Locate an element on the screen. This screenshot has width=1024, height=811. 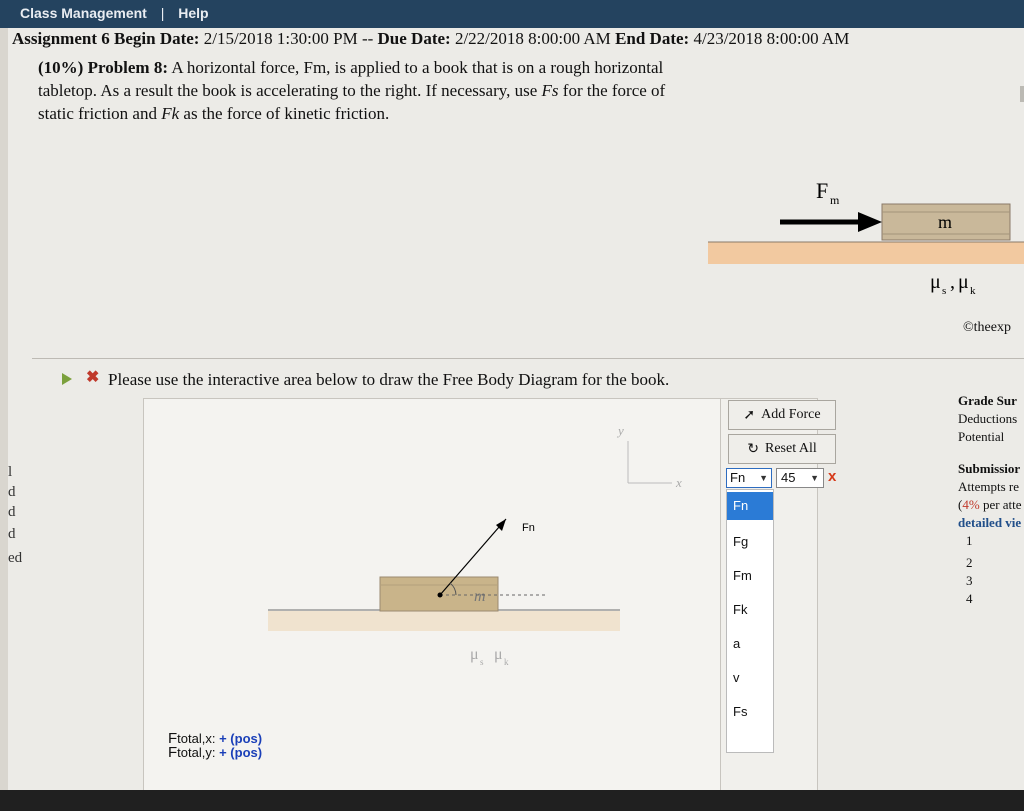
ftotal-y-value: + (pos) is located at coordinates (241, 752).